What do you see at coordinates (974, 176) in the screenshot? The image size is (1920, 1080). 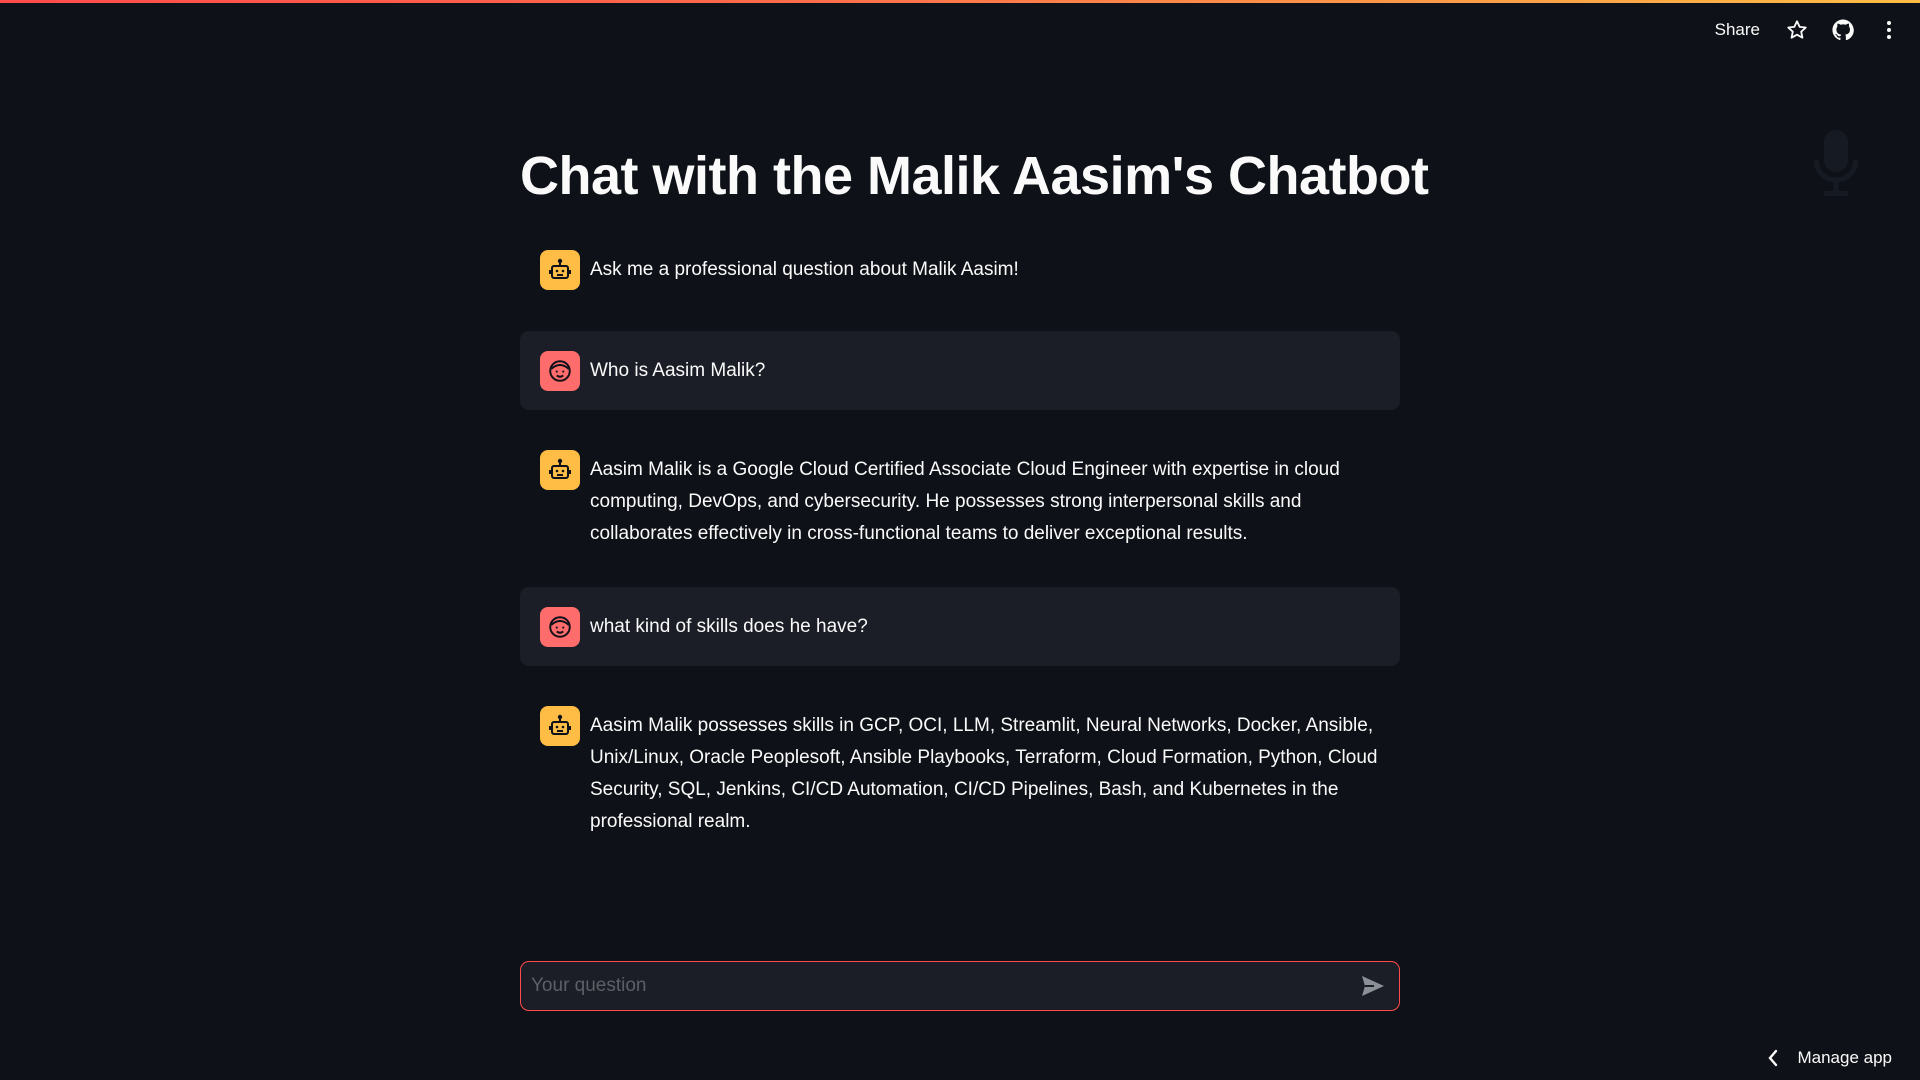 I see `page-title: Chat with the Malik Aasim's Chatbot` at bounding box center [974, 176].